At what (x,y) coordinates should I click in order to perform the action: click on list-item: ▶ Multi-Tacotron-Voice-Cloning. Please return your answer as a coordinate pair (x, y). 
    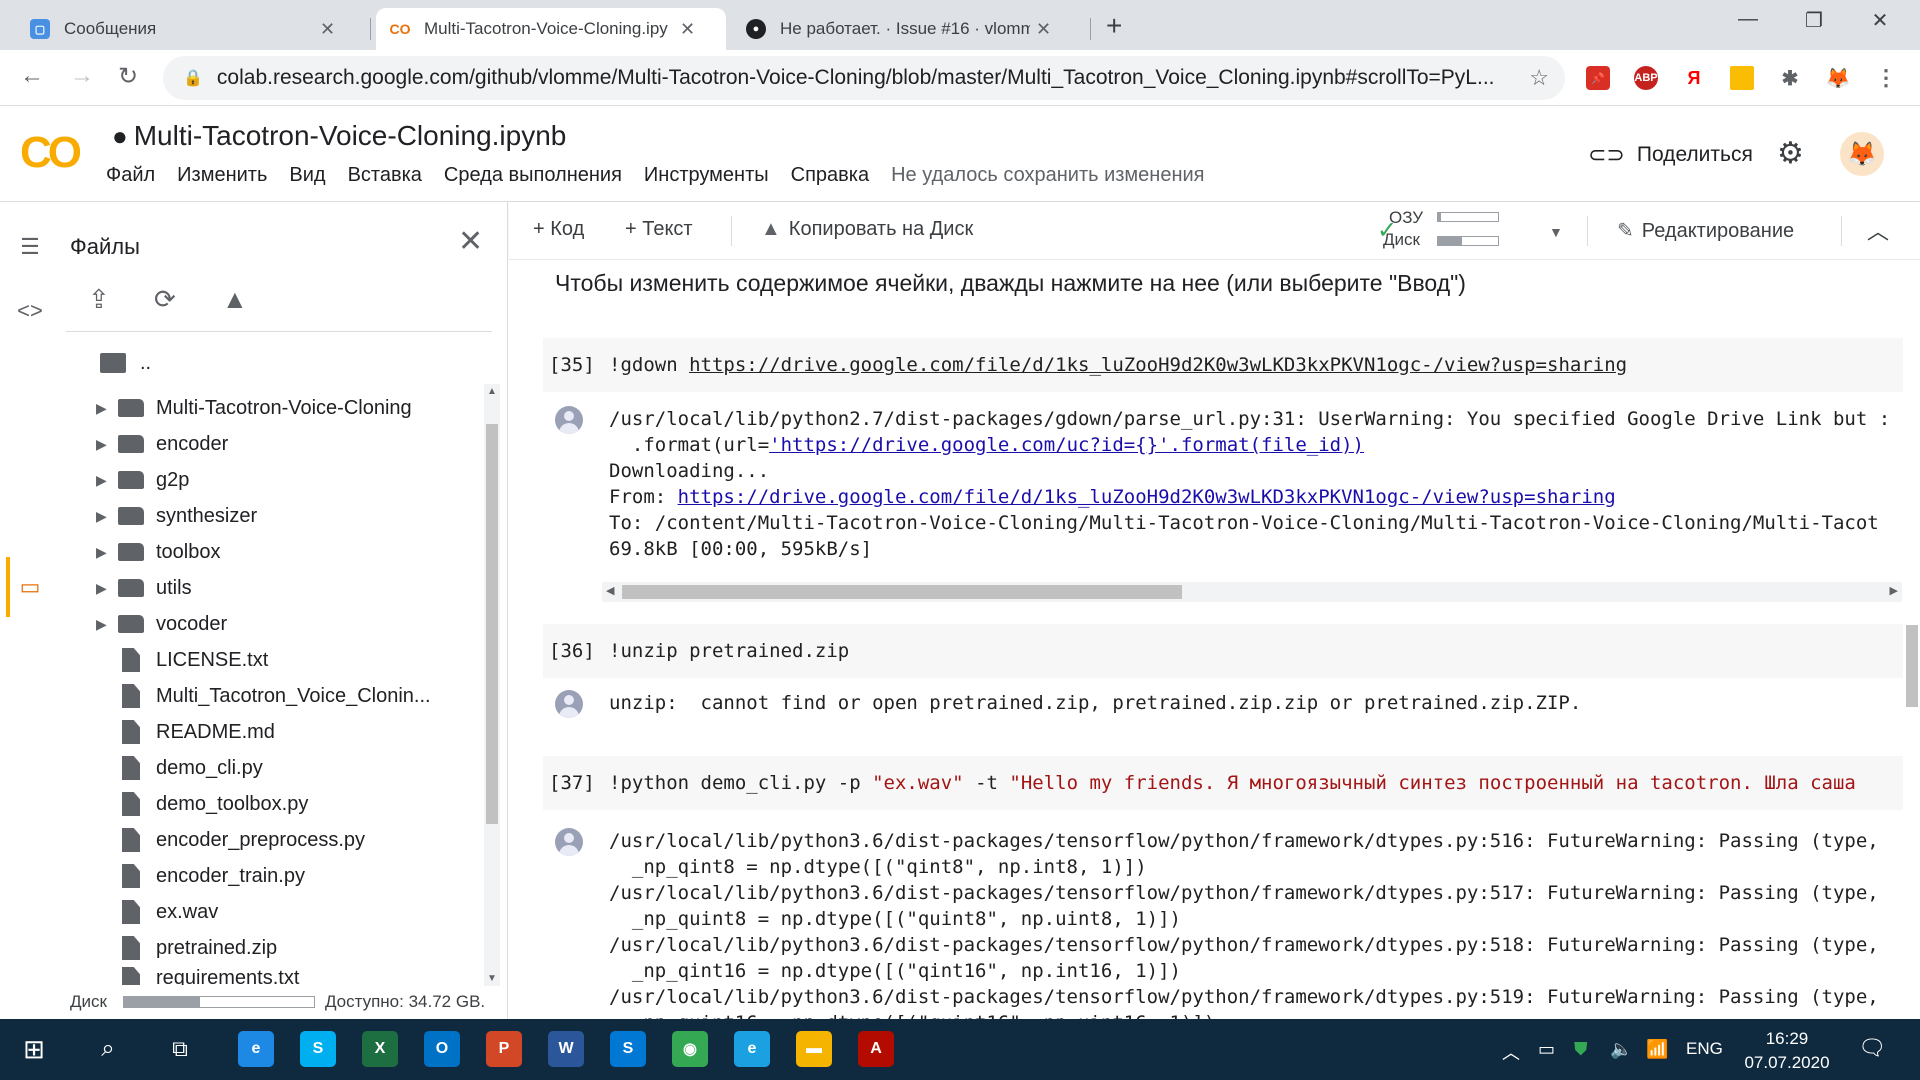
    Looking at the image, I should click on (256, 408).